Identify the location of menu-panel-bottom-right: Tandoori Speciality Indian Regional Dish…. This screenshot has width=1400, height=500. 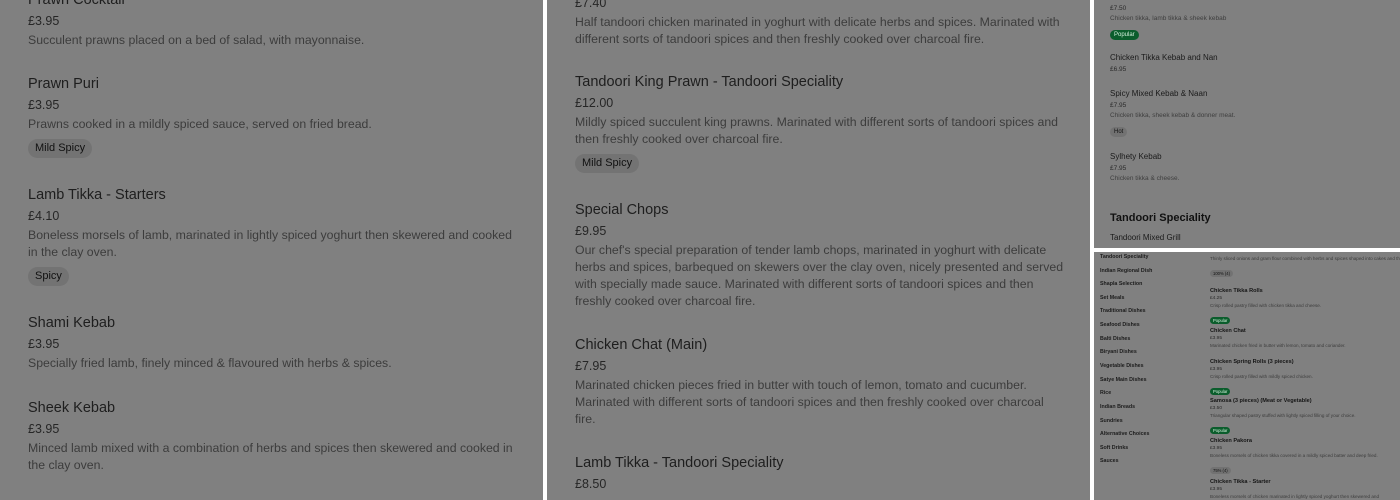
(1247, 376).